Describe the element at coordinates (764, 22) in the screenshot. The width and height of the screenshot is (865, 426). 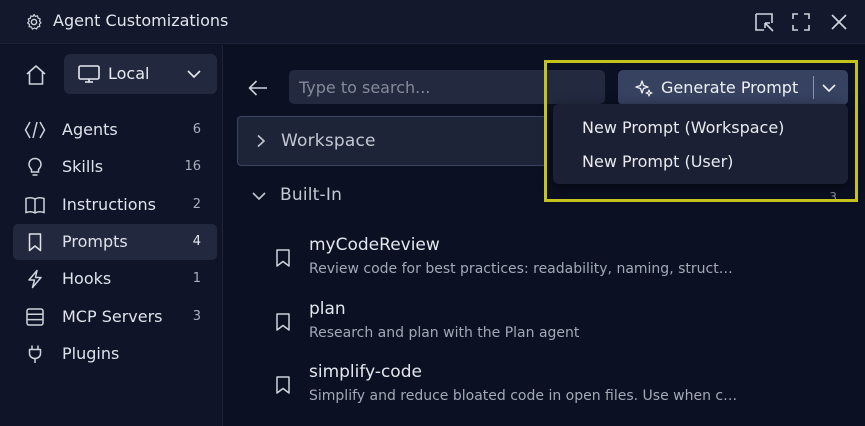
I see `open-in-editor-icon` at that location.